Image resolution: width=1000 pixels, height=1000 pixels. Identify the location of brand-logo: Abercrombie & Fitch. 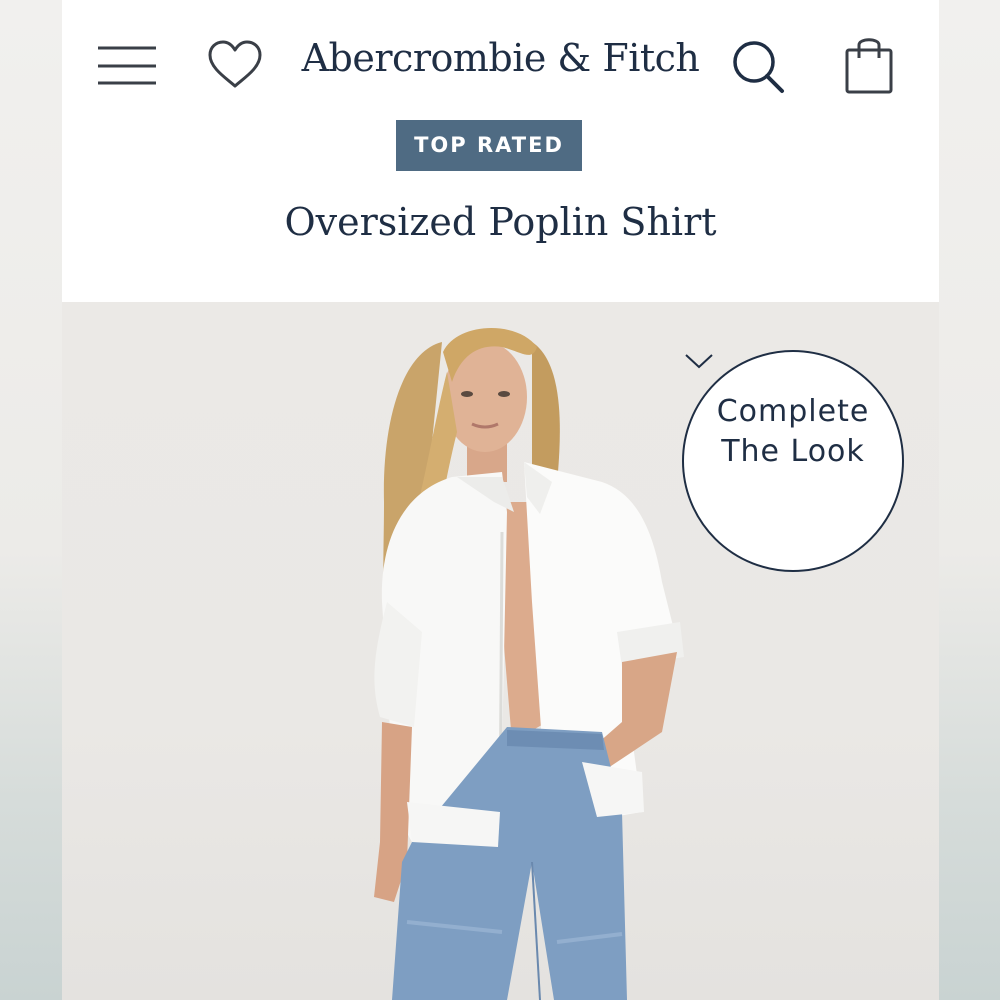
(500, 58).